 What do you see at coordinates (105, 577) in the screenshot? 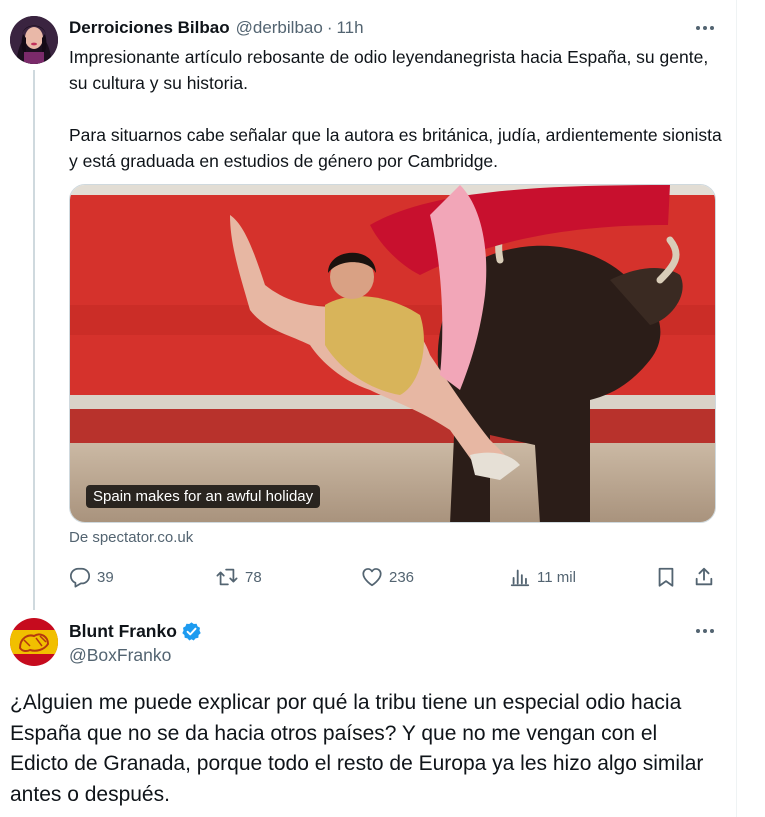
I see `reply-count: 39` at bounding box center [105, 577].